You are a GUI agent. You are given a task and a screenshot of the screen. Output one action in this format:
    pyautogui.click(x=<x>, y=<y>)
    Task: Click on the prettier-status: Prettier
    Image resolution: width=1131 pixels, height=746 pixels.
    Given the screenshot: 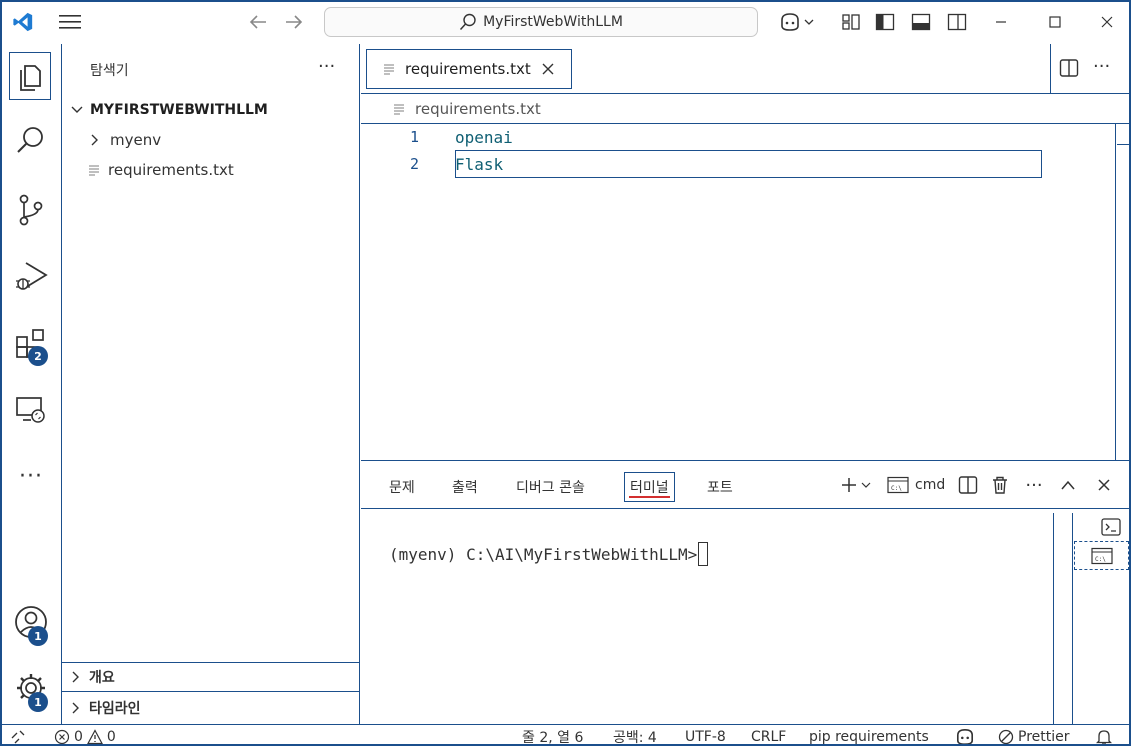 What is the action you would take?
    pyautogui.click(x=1034, y=735)
    